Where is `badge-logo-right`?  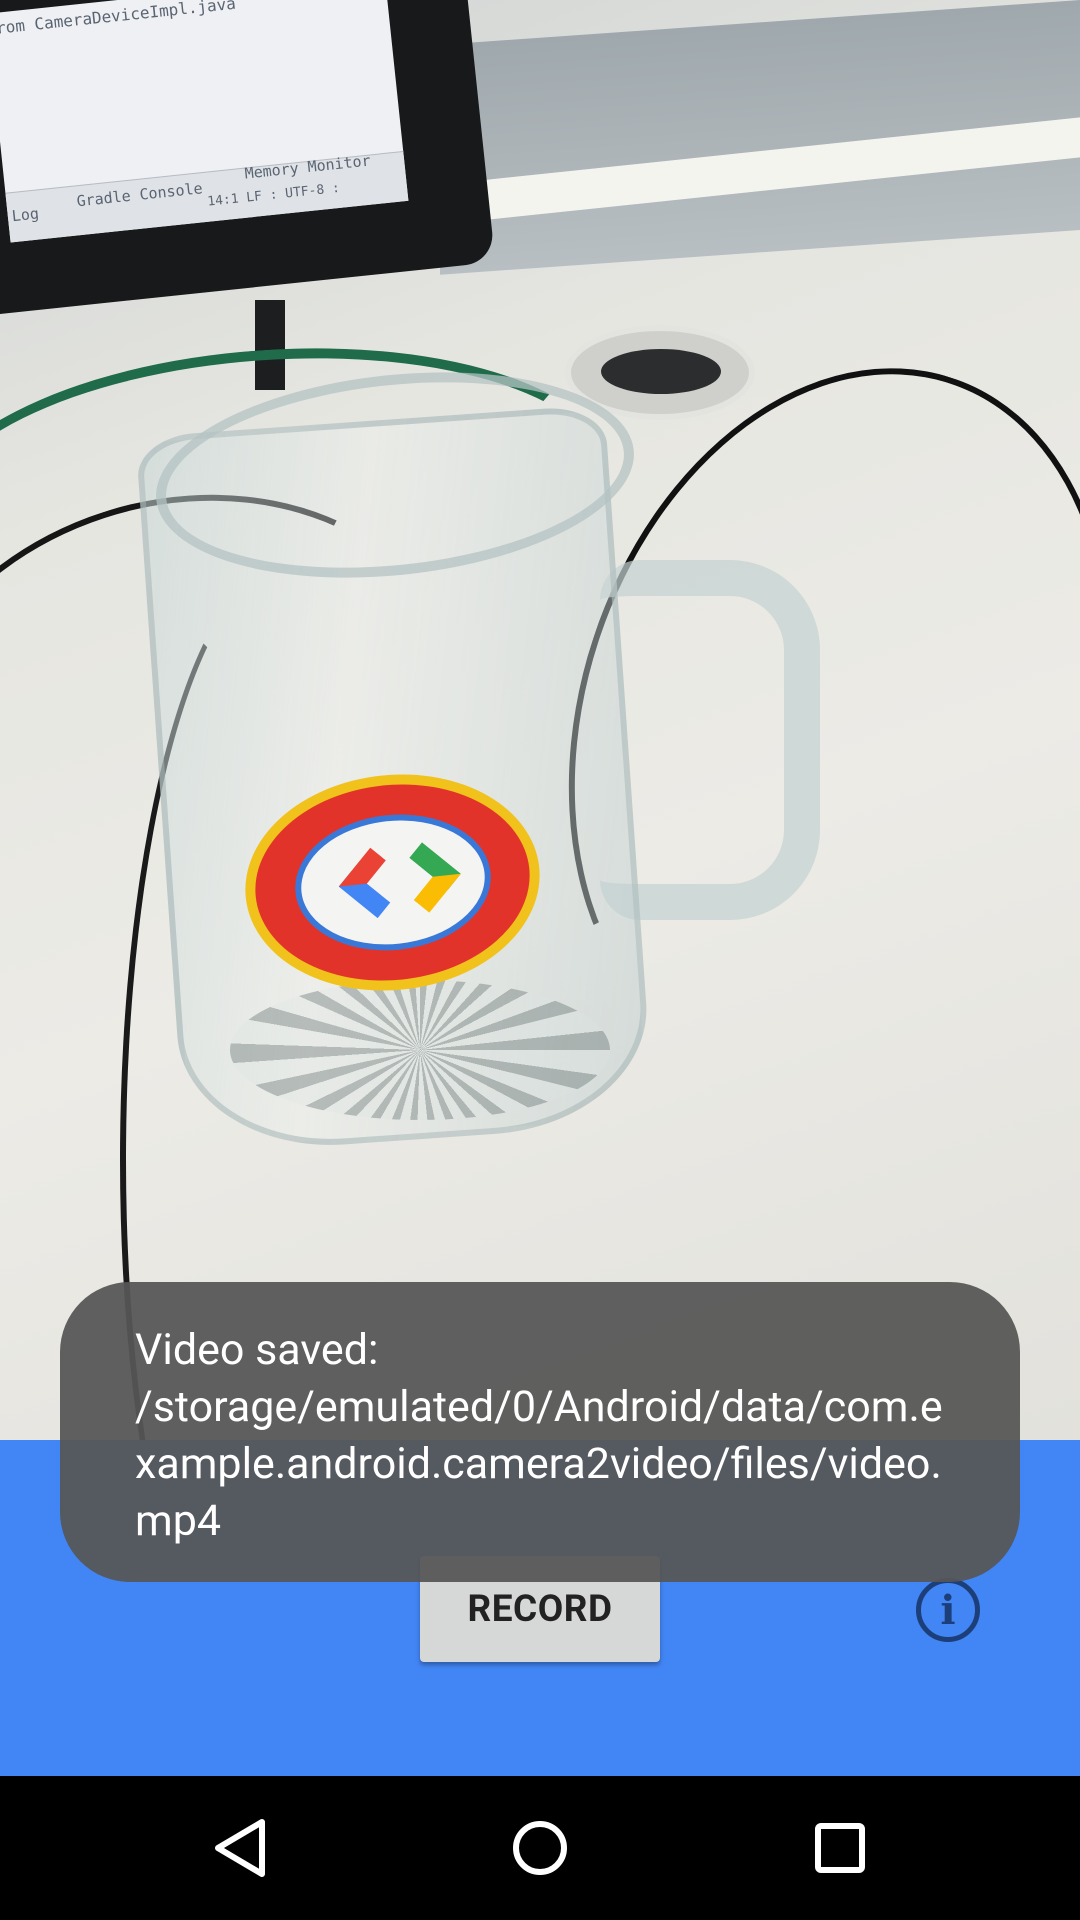 badge-logo-right is located at coordinates (425, 877).